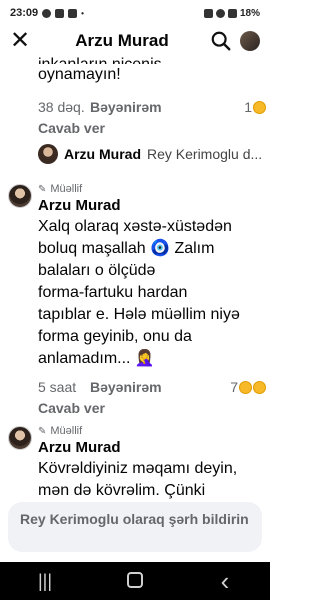 This screenshot has height=600, width=320. I want to click on comment-meta: 38 dəq. Bəyənirəm 1, so click(152, 107).